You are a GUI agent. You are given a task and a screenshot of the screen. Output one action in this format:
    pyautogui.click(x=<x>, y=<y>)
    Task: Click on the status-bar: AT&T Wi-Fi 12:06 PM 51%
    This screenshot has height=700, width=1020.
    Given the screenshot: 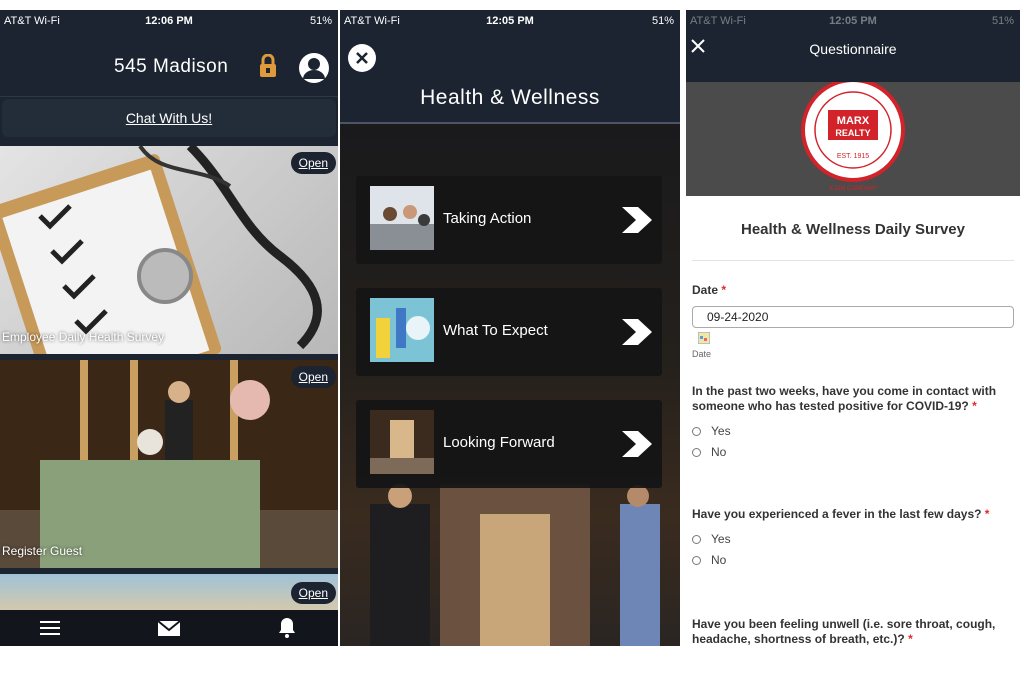 What is the action you would take?
    pyautogui.click(x=169, y=22)
    